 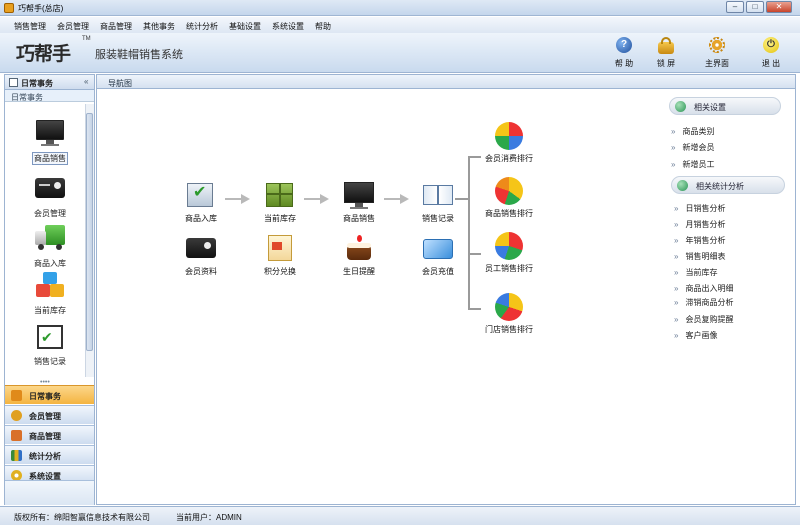 I want to click on node-points-redeem: 积分兑换, so click(x=280, y=260).